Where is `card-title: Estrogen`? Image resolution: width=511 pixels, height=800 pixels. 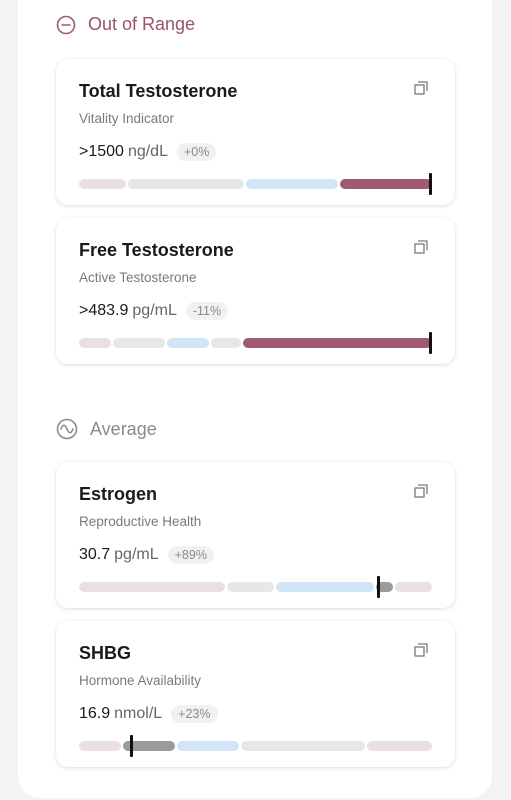
card-title: Estrogen is located at coordinates (118, 494).